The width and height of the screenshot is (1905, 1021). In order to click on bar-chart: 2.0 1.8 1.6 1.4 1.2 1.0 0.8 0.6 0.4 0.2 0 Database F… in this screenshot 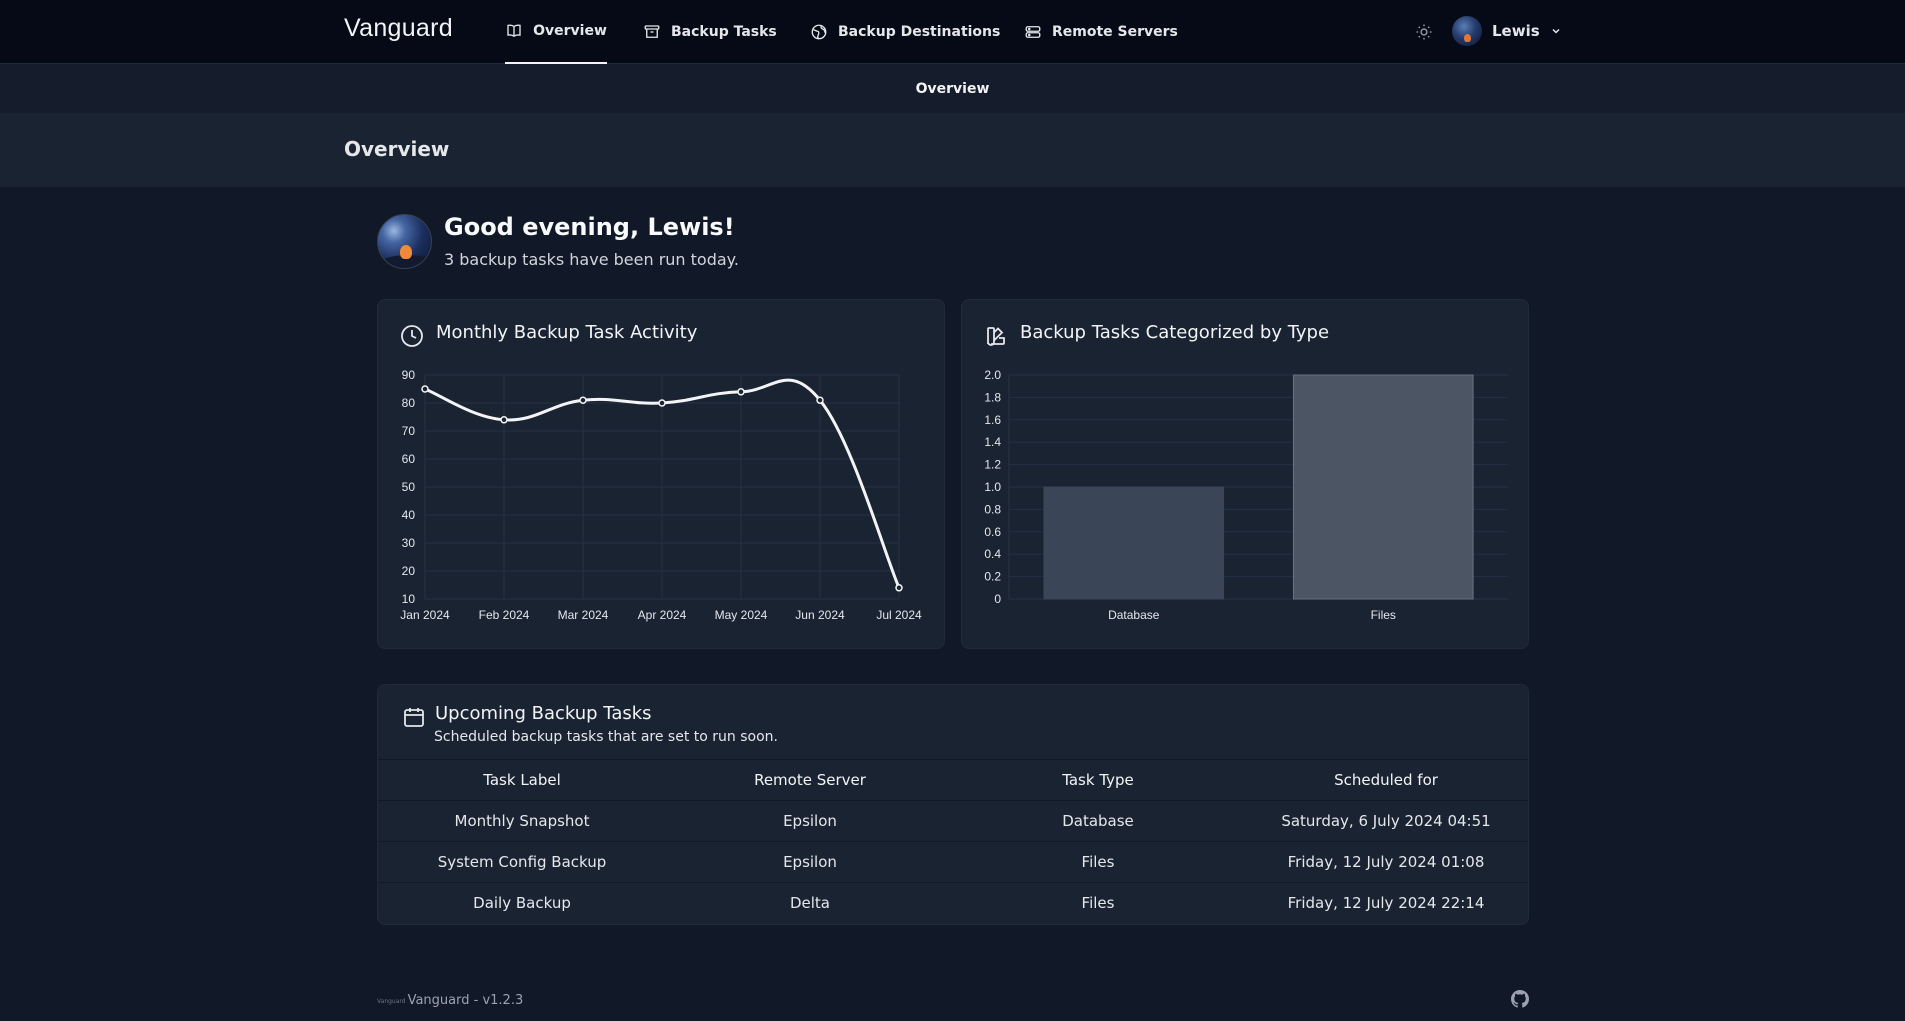, I will do `click(1246, 495)`.